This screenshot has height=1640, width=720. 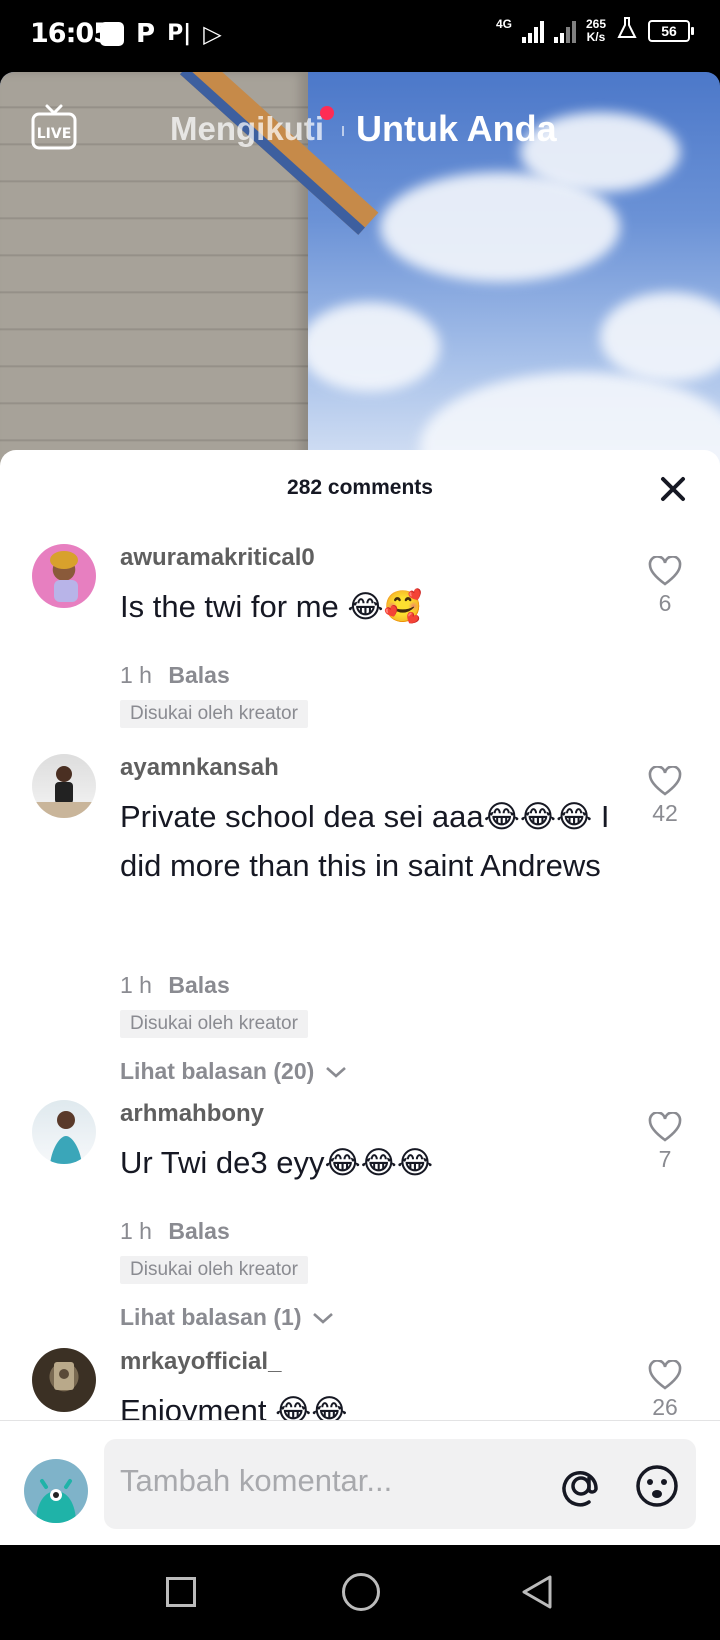 I want to click on view-replies-button: Lihat balasan (20), so click(x=233, y=1071).